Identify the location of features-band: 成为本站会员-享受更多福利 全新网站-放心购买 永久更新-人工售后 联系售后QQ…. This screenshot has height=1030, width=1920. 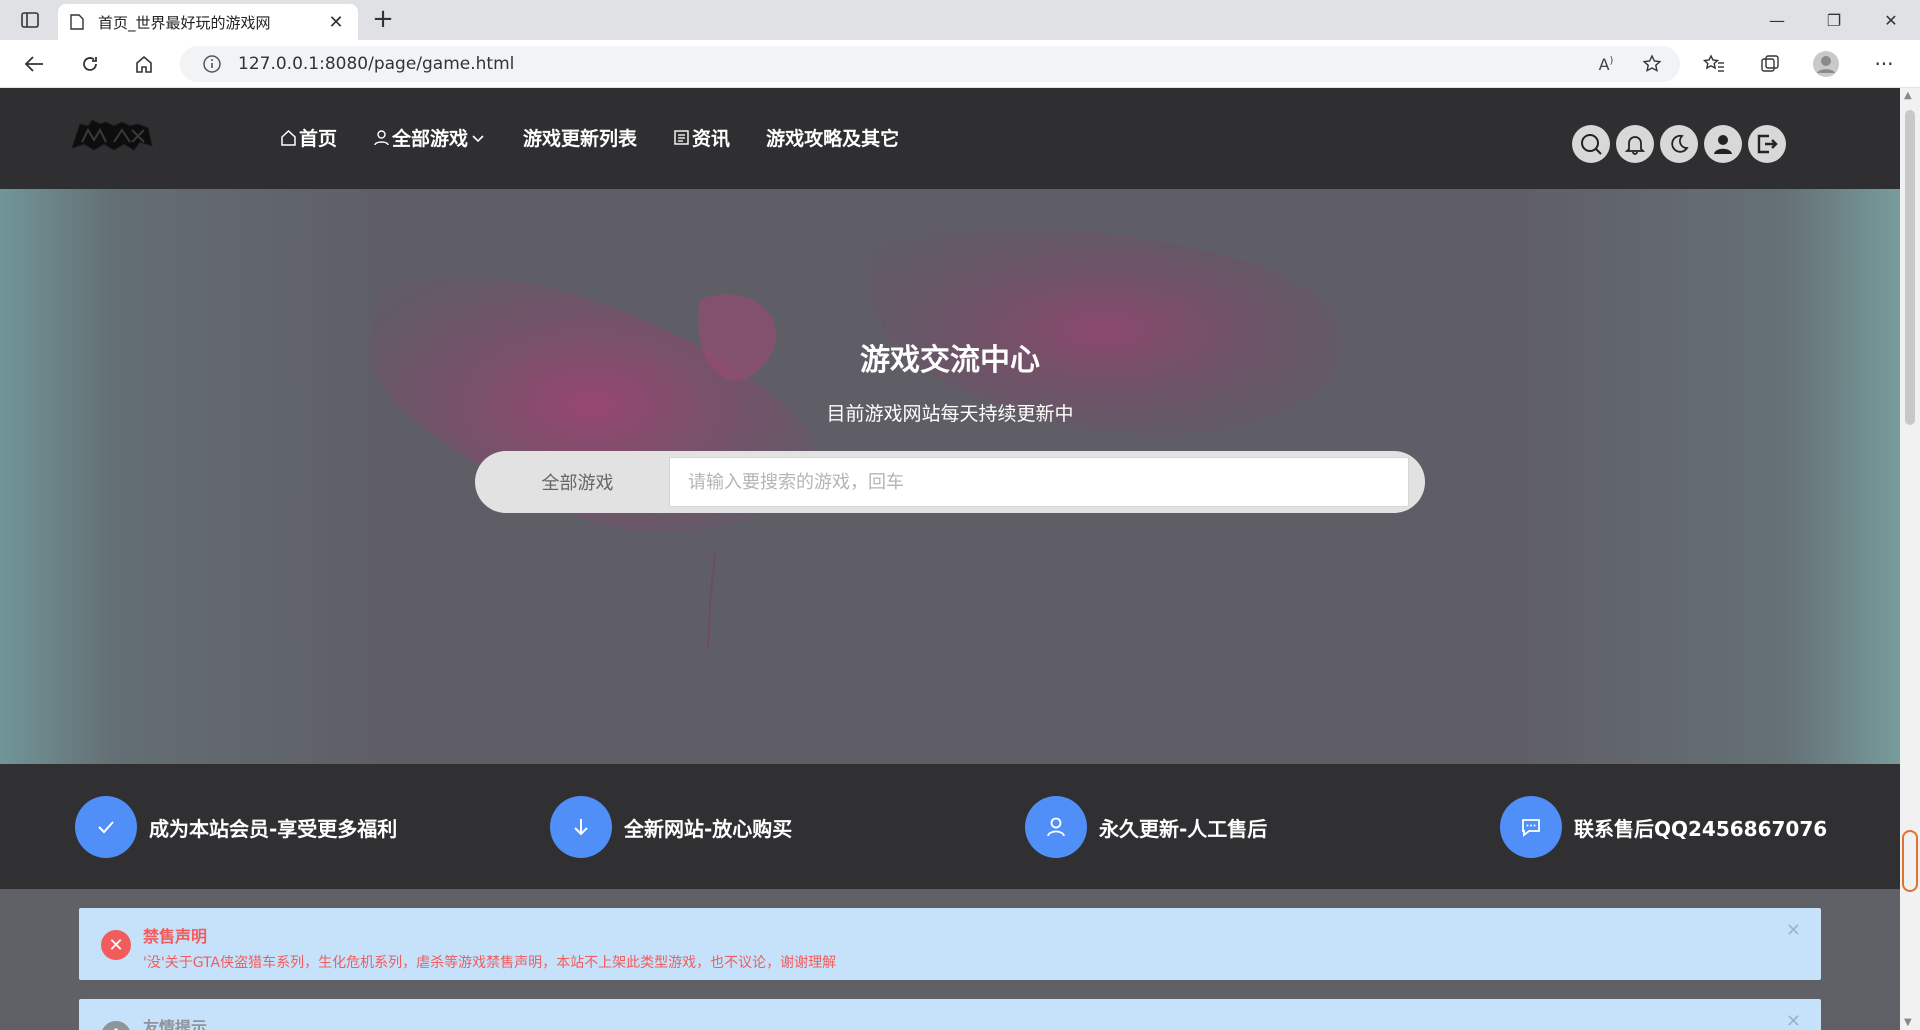
(950, 826).